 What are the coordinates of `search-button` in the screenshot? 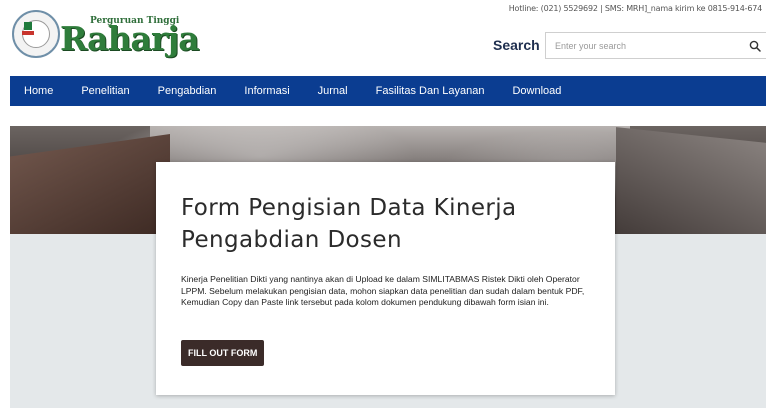 It's located at (754, 45).